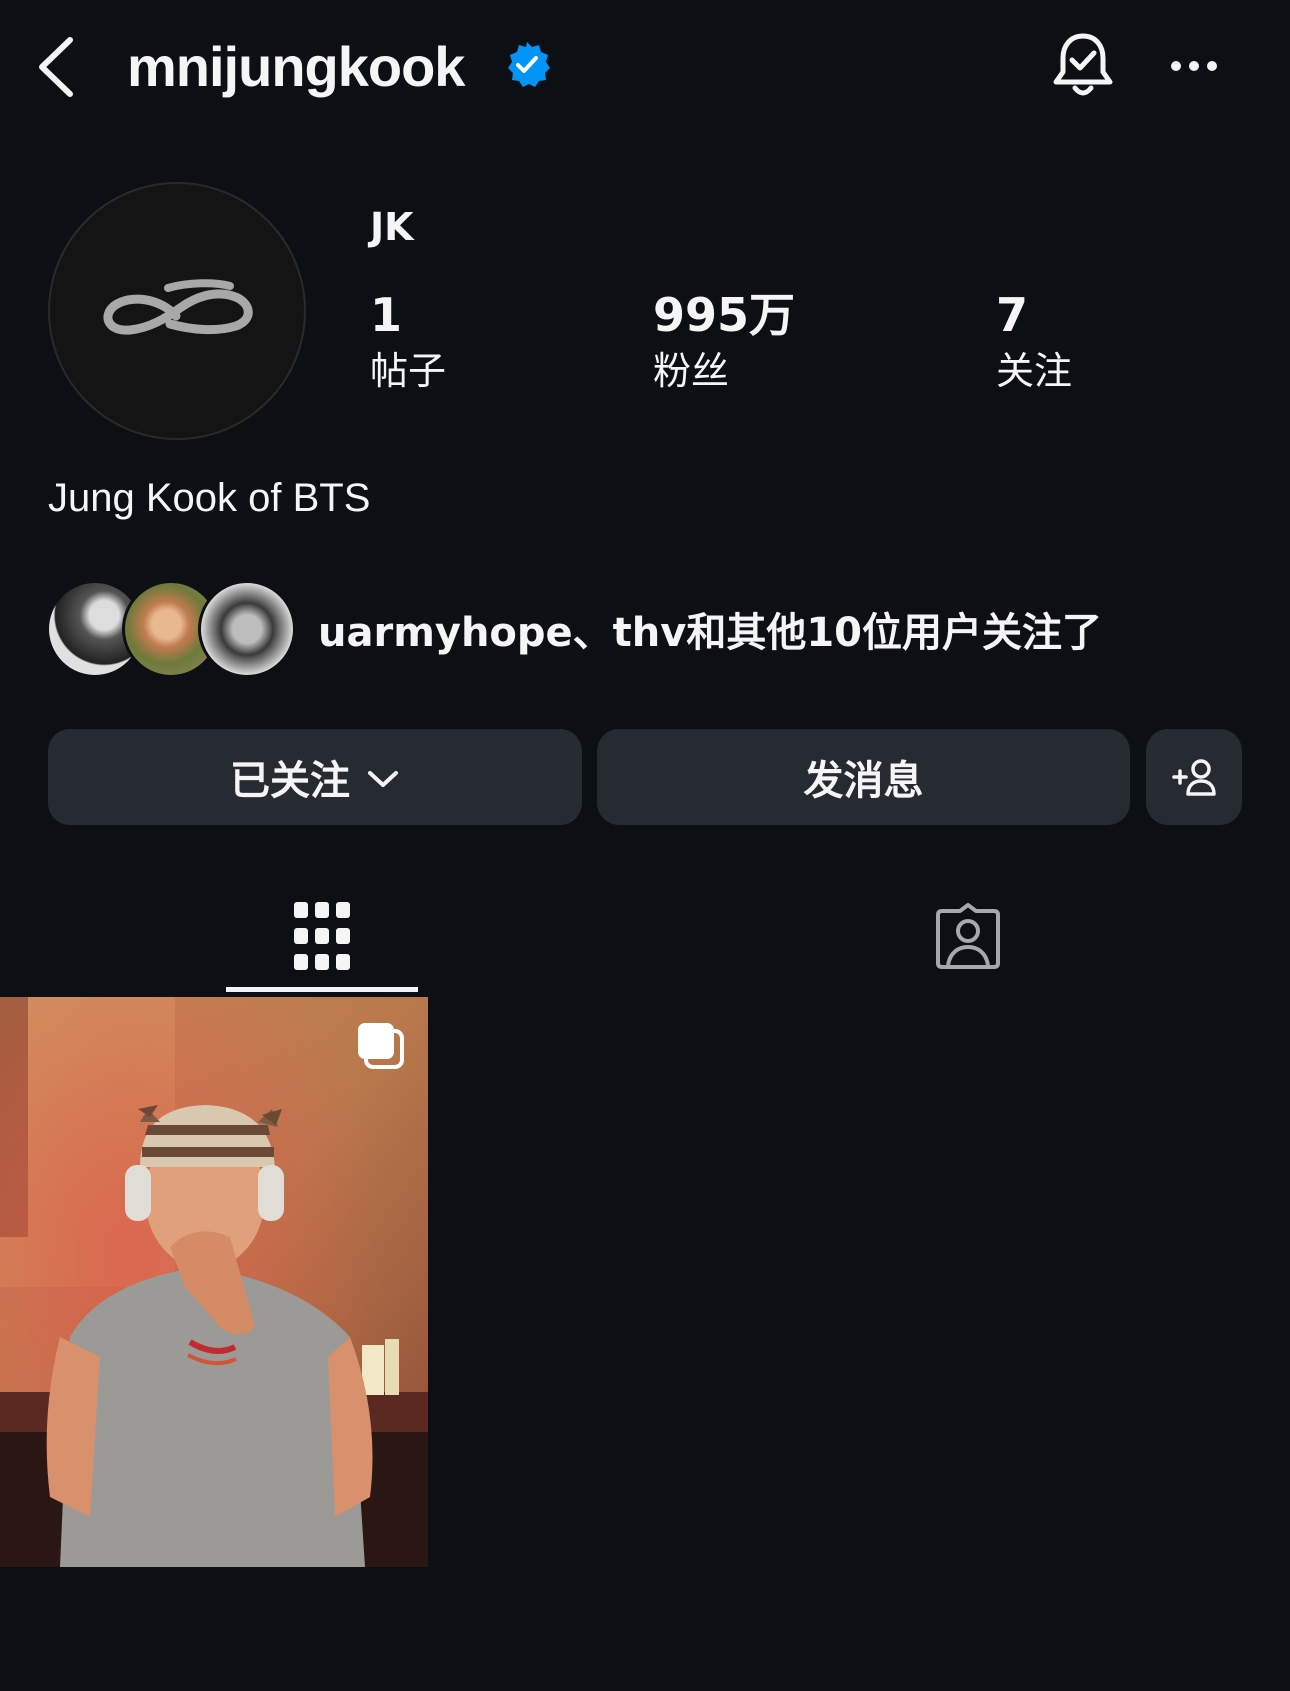 The height and width of the screenshot is (1691, 1290). I want to click on mutual-avatar, so click(247, 629).